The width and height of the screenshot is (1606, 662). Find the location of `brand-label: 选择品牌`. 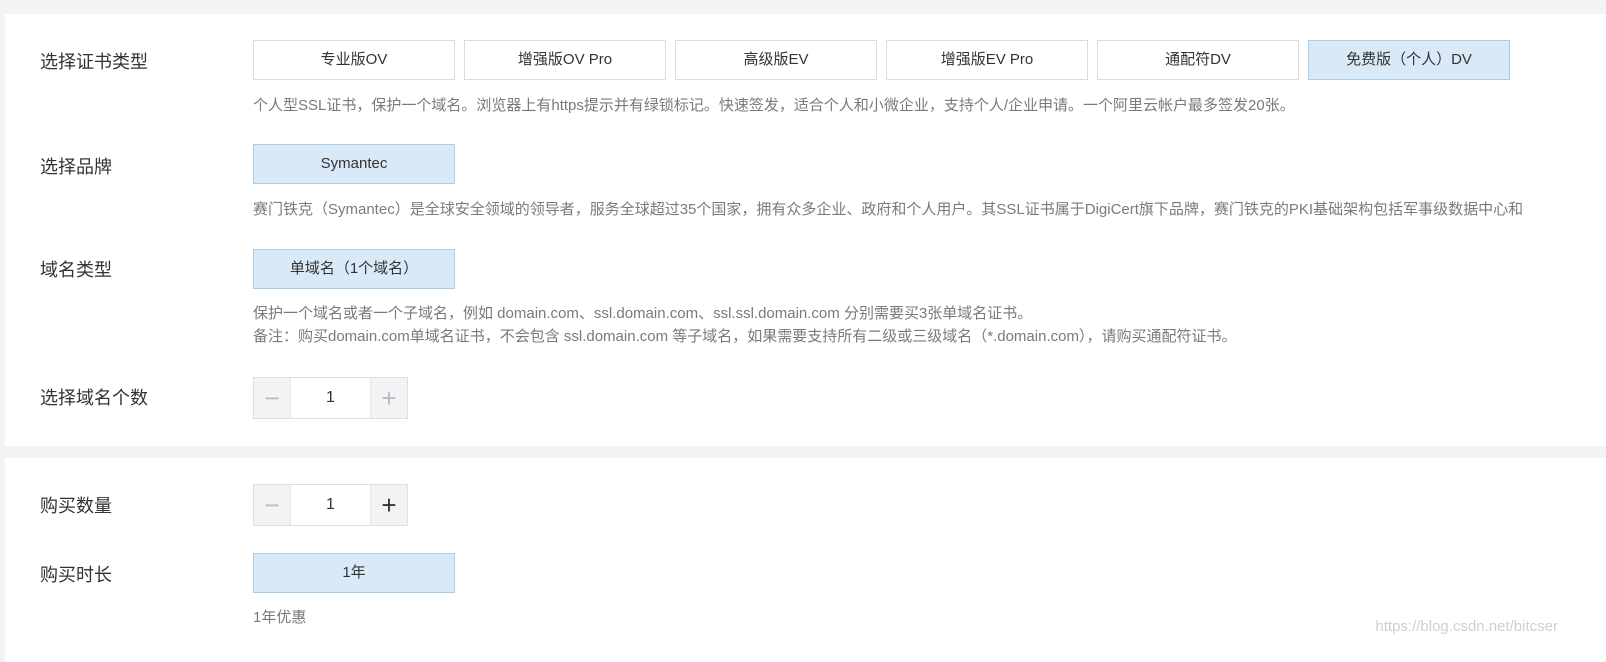

brand-label: 选择品牌 is located at coordinates (76, 167).